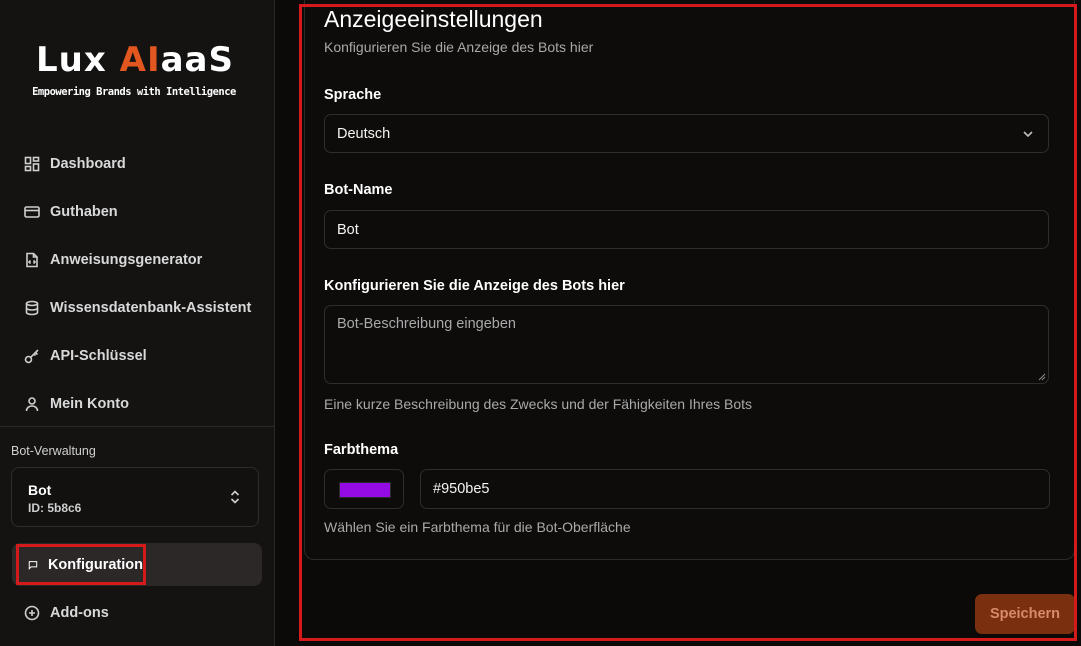  Describe the element at coordinates (235, 497) in the screenshot. I see `chevrons-up-down-icon` at that location.